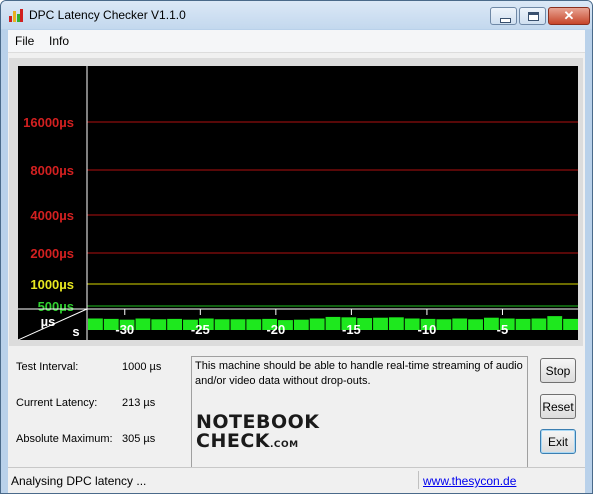 This screenshot has height=494, width=593. I want to click on current-latency-label: Current Latency:, so click(57, 403).